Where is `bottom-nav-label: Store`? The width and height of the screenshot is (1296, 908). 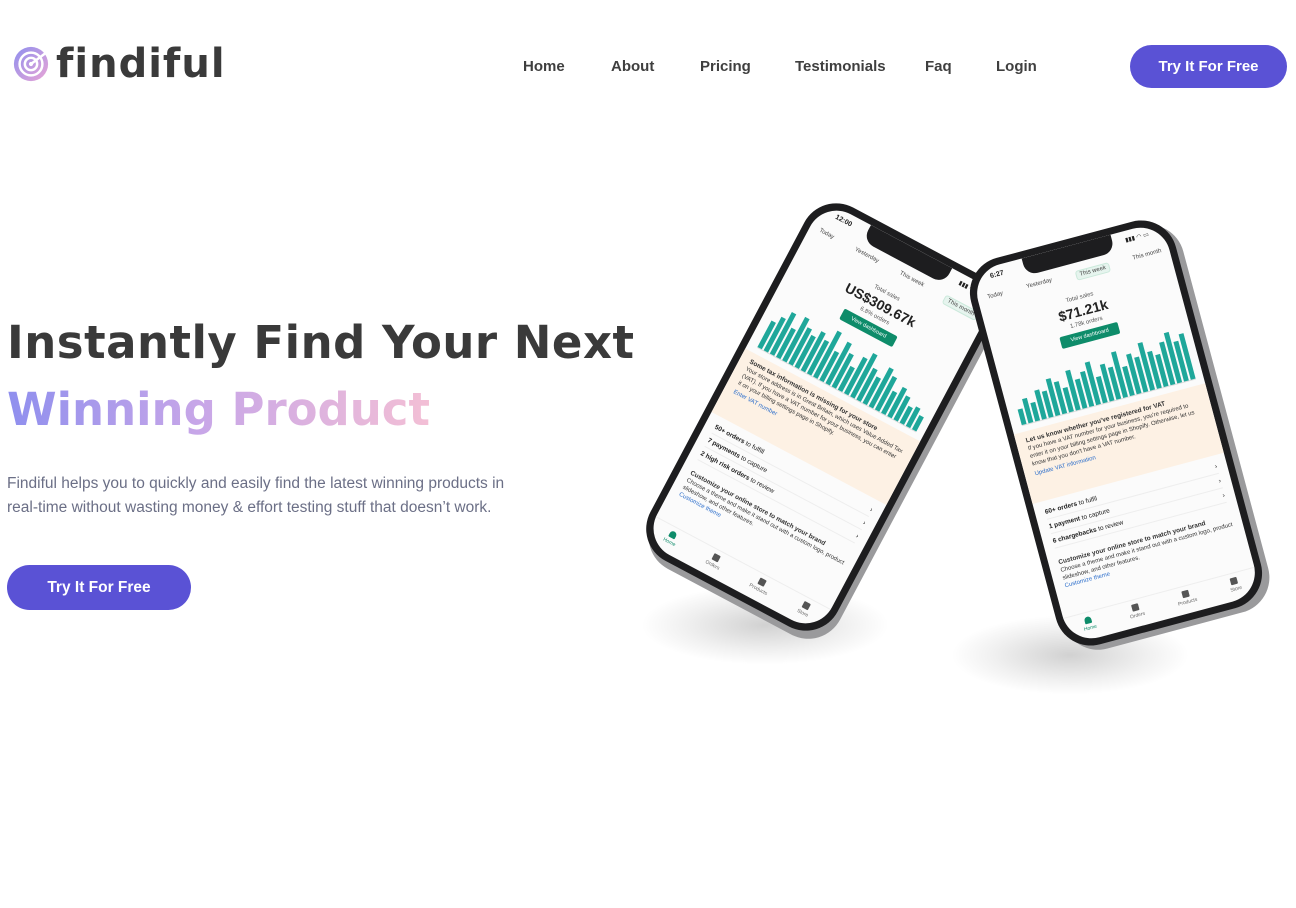 bottom-nav-label: Store is located at coordinates (1236, 589).